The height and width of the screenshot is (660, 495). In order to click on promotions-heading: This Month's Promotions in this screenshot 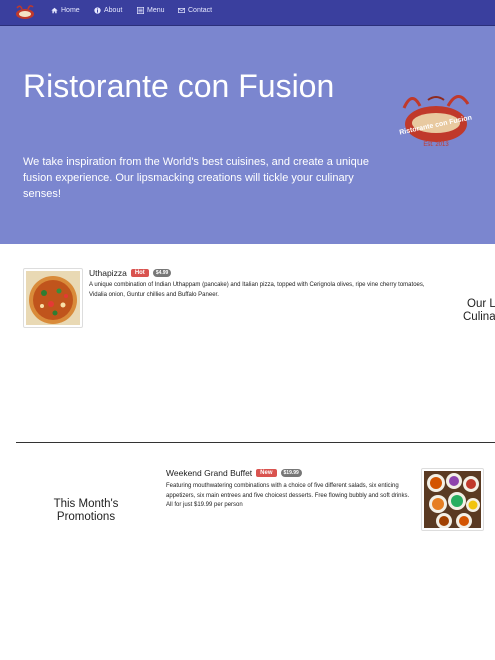, I will do `click(86, 510)`.